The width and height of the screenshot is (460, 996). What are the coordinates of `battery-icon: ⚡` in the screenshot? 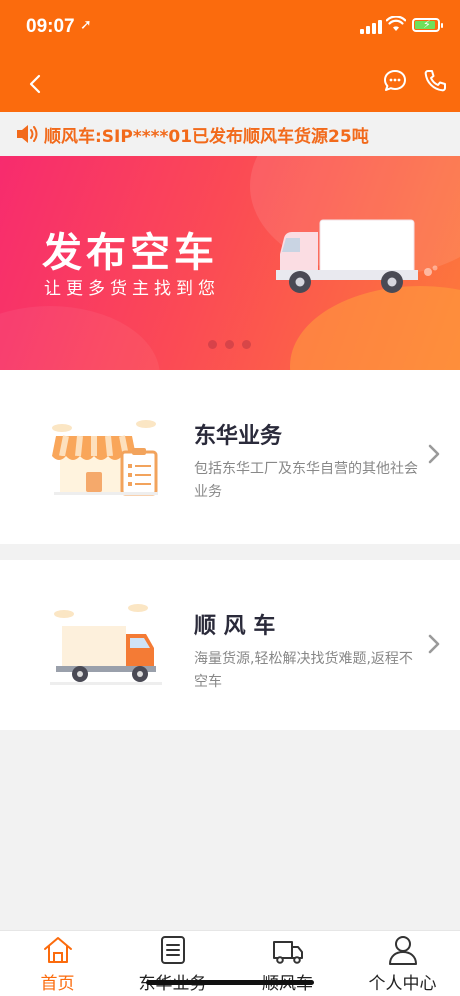 It's located at (427, 25).